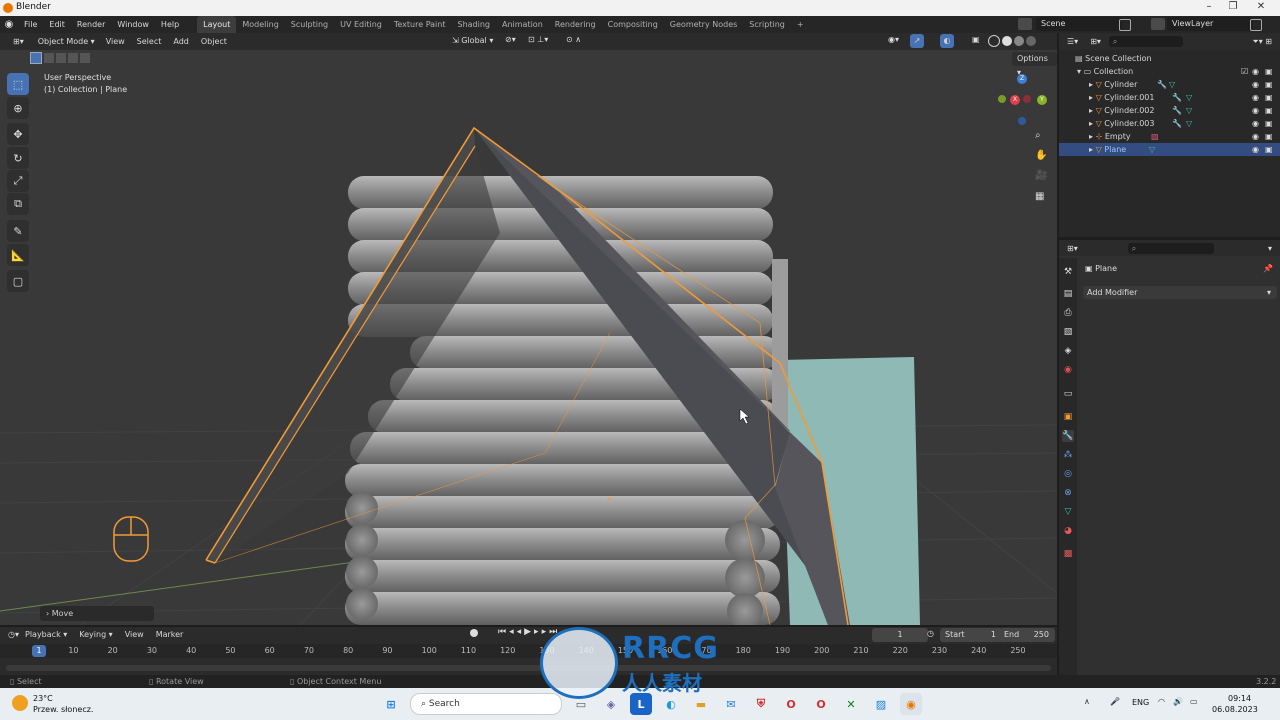  I want to click on outliner-editor-icon: ☰▾, so click(1072, 41).